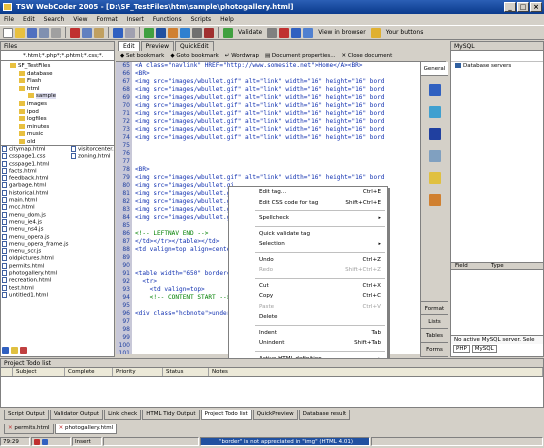 The width and height of the screenshot is (544, 448). I want to click on context-menu-item: Unindent Shift+Tab, so click(308, 343).